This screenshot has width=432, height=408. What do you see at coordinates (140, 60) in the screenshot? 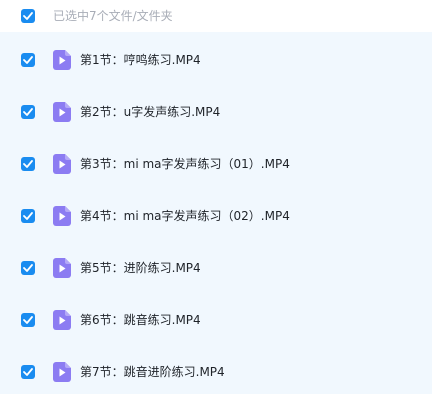
I see `file-name: 第1节：哼鸣练习.MP4` at bounding box center [140, 60].